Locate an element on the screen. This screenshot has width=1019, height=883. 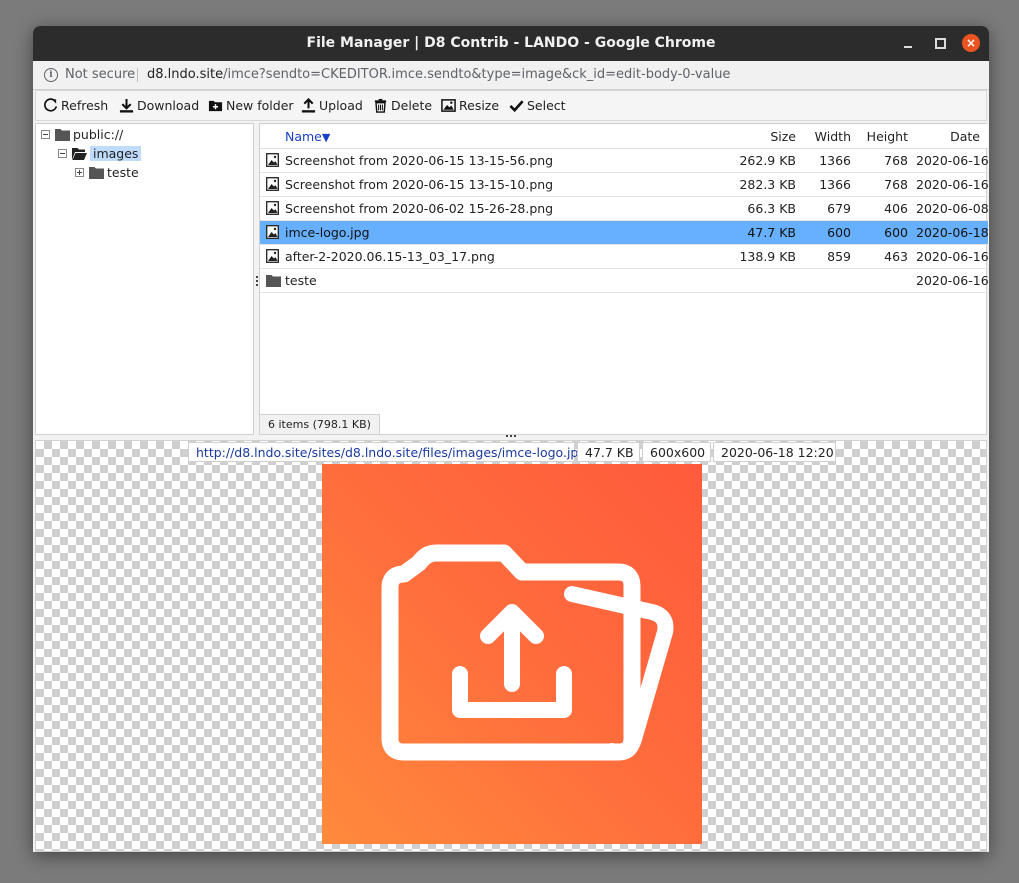
table-row-selected: imce-logo.jpg 47.7 KB 600 600 2020-06-18 is located at coordinates (624, 232).